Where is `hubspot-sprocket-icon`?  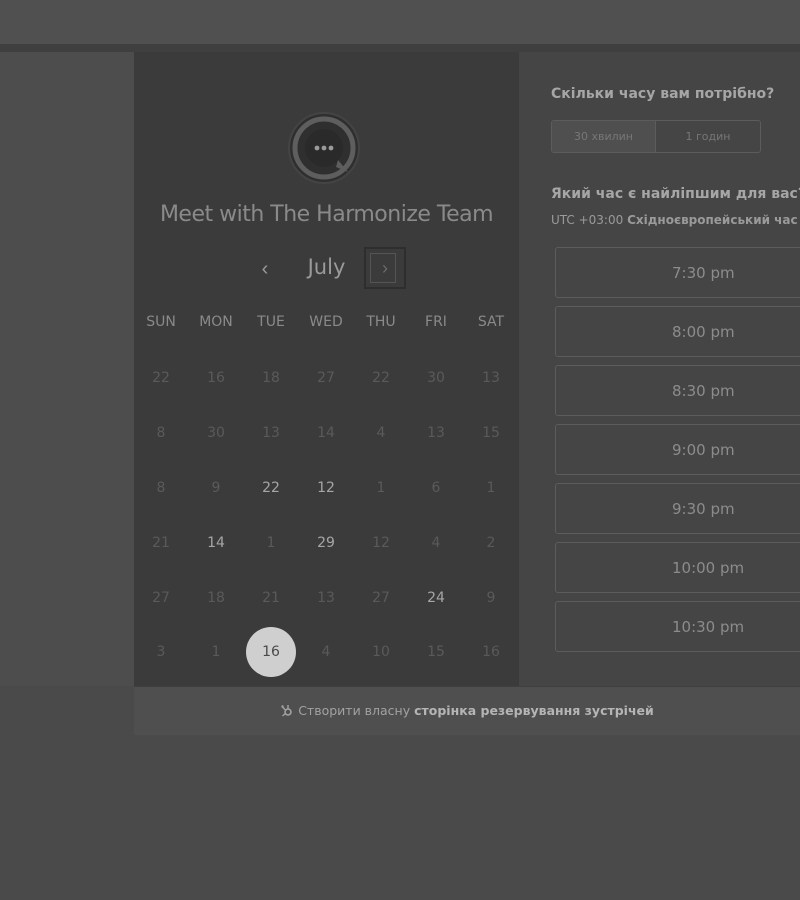
hubspot-sprocket-icon is located at coordinates (287, 711).